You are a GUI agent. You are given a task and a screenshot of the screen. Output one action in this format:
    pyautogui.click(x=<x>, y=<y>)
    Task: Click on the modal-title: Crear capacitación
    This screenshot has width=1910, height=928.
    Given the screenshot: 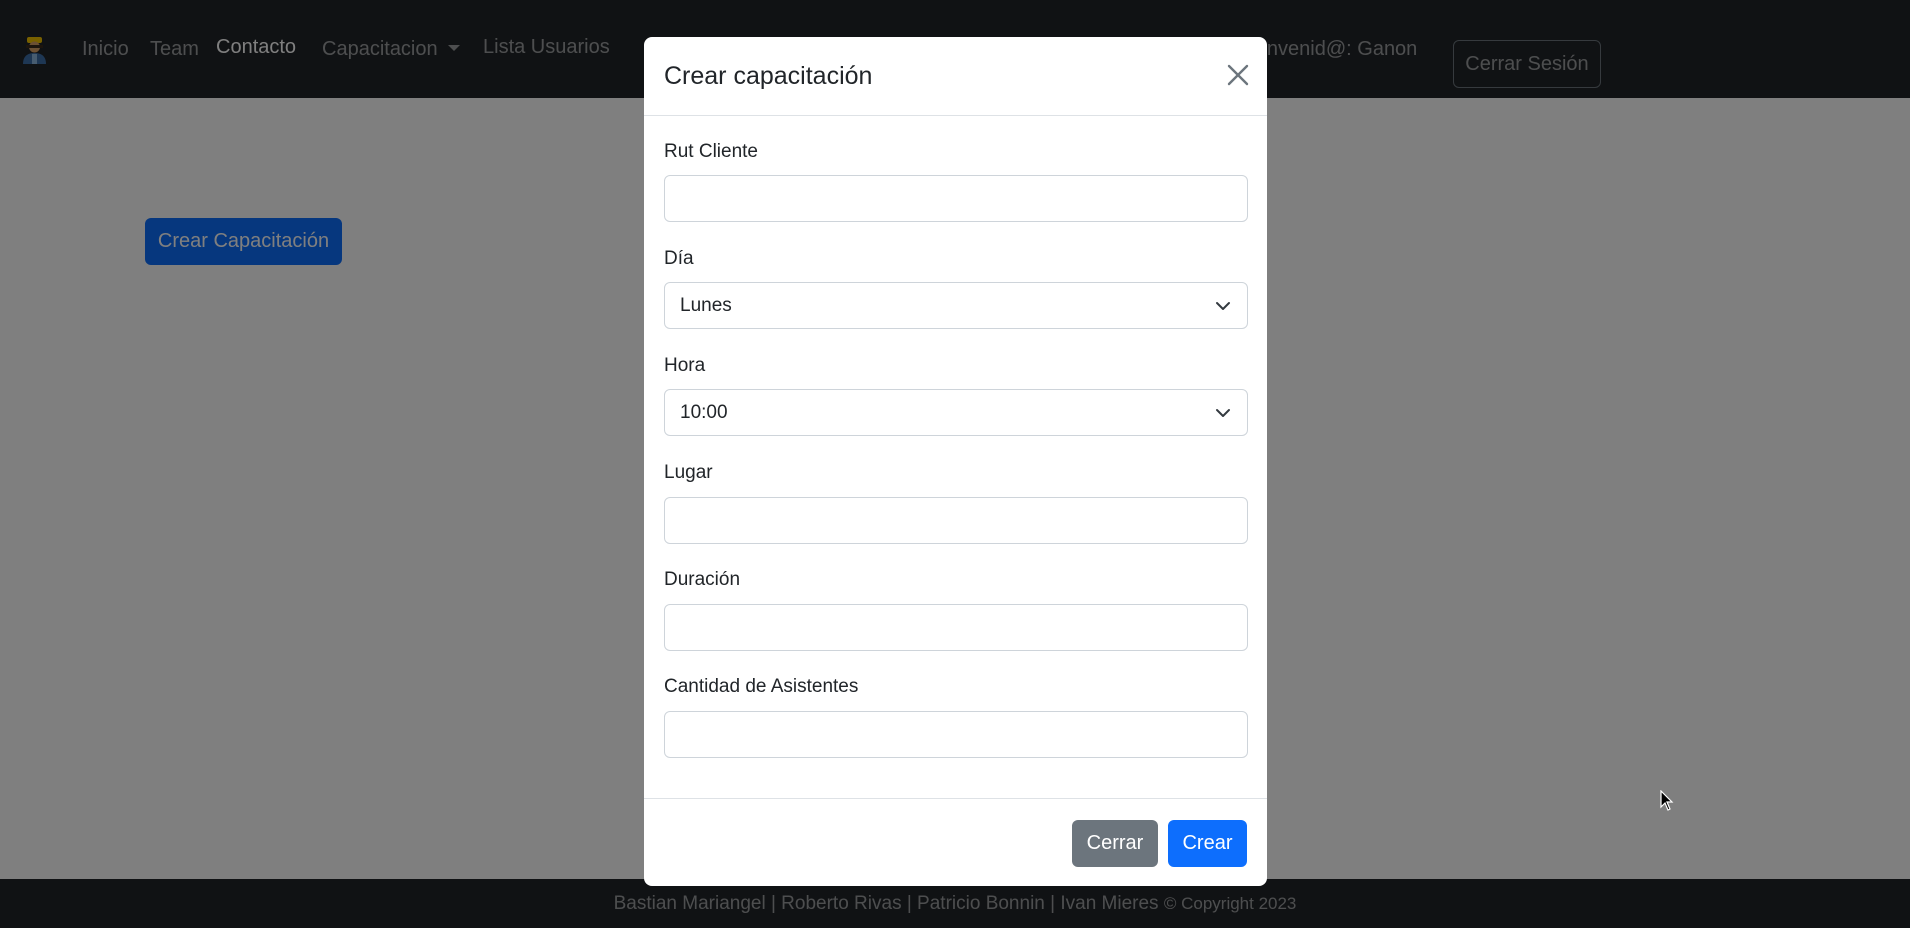 What is the action you would take?
    pyautogui.click(x=768, y=76)
    